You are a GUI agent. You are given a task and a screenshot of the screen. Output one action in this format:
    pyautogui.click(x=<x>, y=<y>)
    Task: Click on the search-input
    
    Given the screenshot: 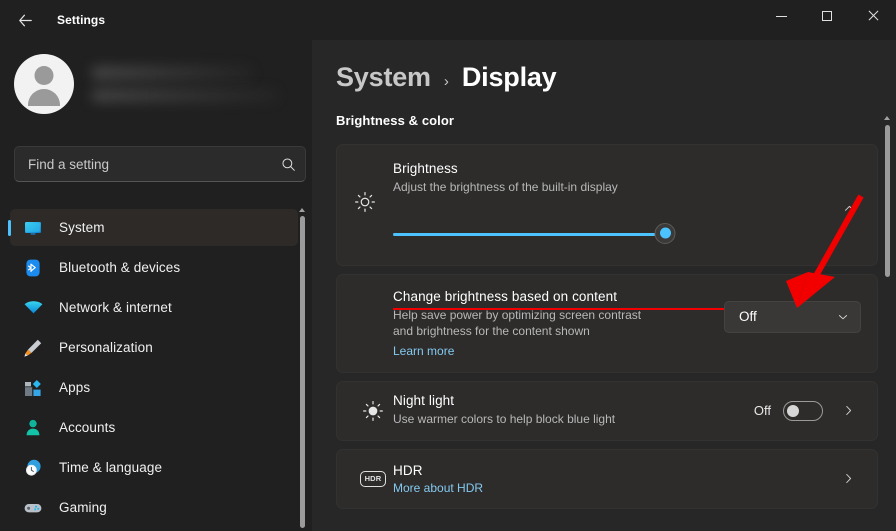 What is the action you would take?
    pyautogui.click(x=143, y=164)
    